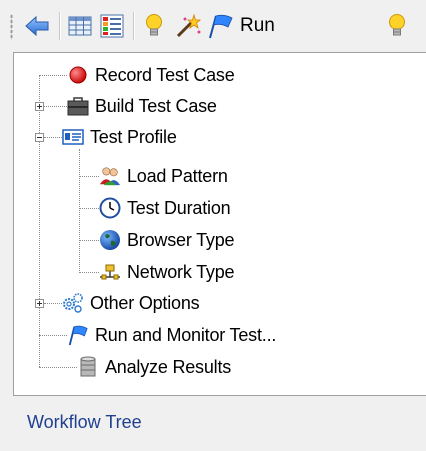 Image resolution: width=426 pixels, height=451 pixels. I want to click on tree-item-label: Network Type, so click(181, 271).